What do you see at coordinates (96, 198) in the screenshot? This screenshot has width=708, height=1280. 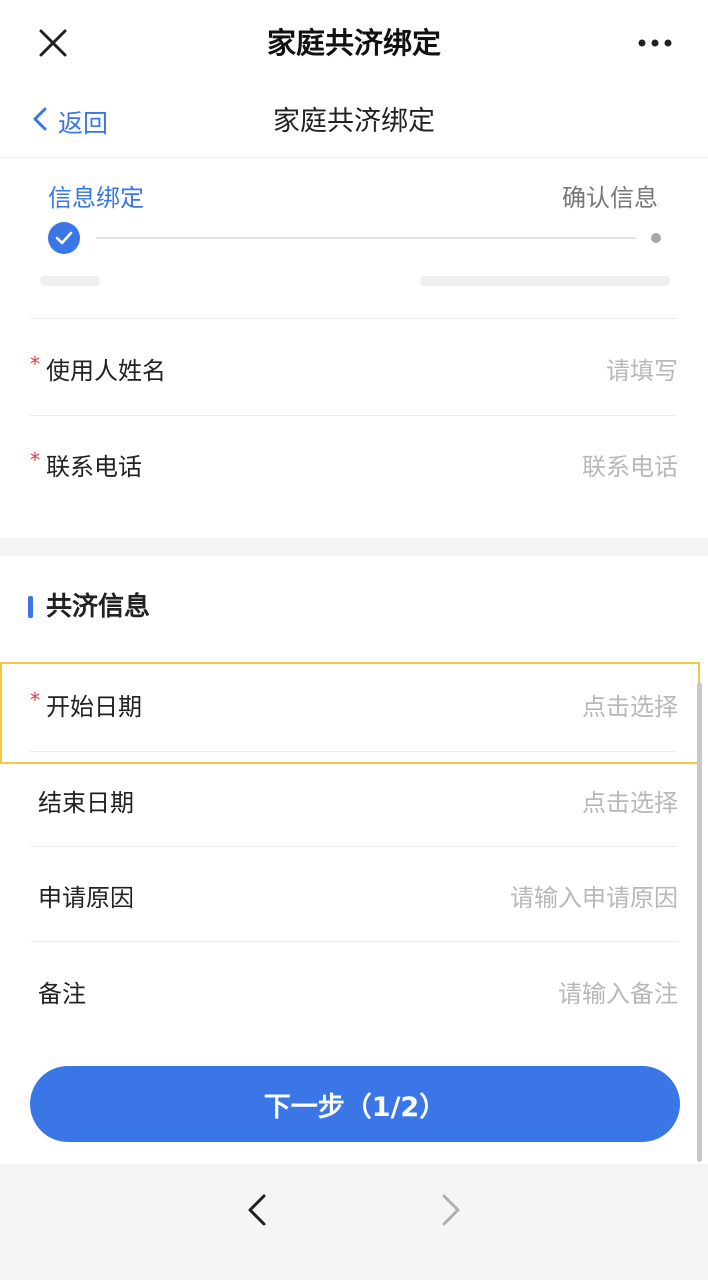 I see `step-1-label: 信息绑定` at bounding box center [96, 198].